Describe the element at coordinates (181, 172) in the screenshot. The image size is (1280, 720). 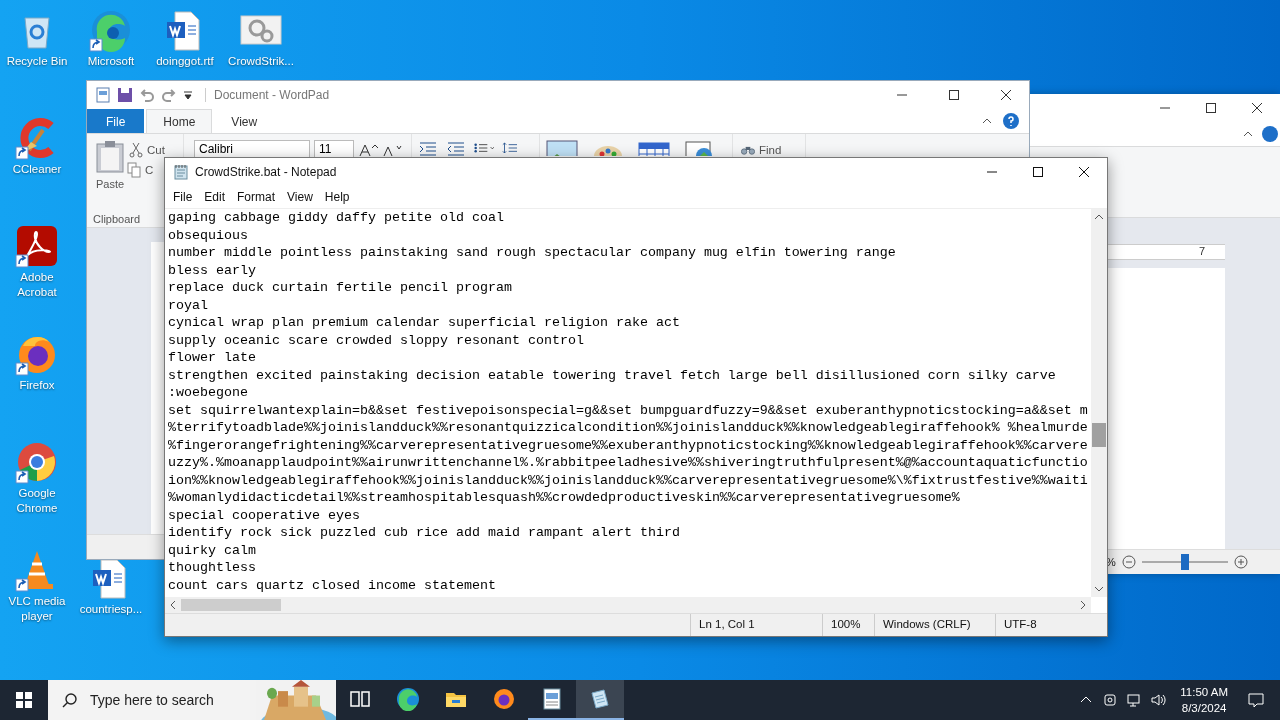
I see `notepad-app-icon` at that location.